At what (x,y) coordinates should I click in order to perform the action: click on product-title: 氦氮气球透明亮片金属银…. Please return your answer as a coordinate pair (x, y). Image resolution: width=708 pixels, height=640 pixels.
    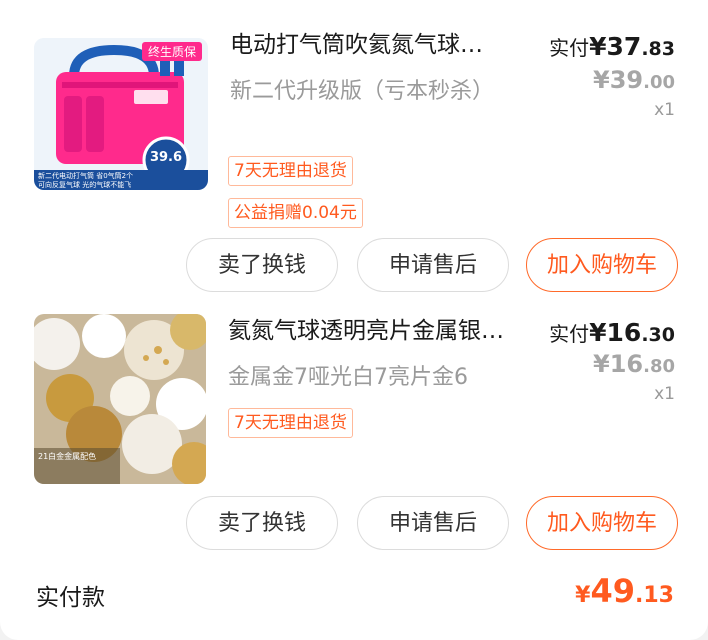
    Looking at the image, I should click on (386, 331).